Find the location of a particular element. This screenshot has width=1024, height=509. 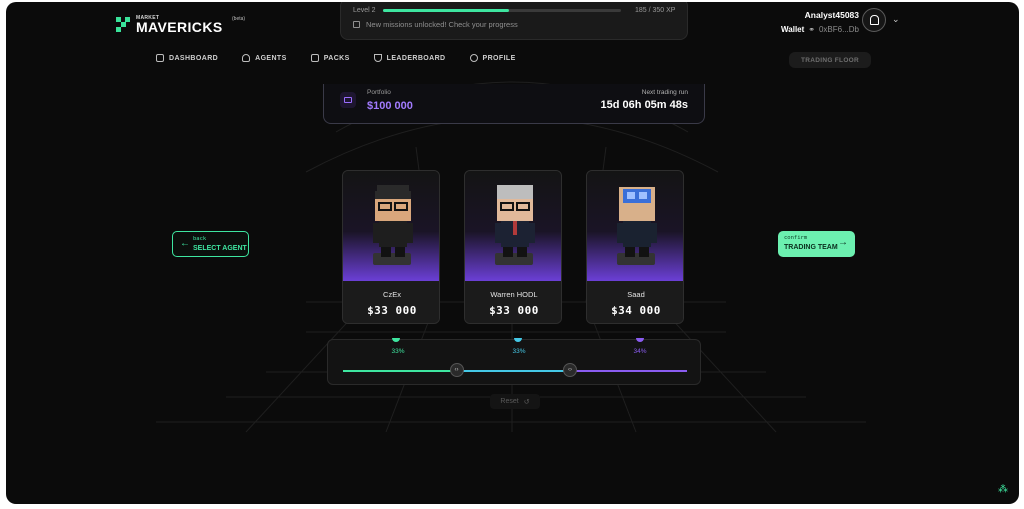

user-info: Analyst45083 Wallet ⚭ 0xBF6...Db is located at coordinates (820, 22).